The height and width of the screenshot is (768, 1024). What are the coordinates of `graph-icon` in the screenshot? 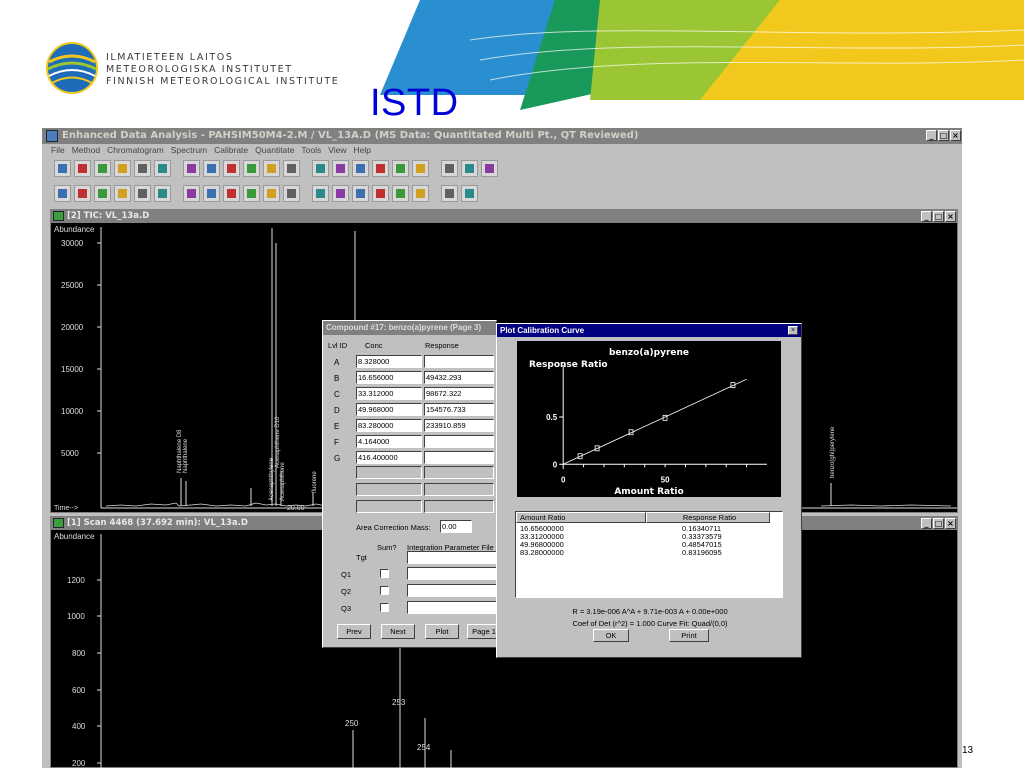 It's located at (360, 168).